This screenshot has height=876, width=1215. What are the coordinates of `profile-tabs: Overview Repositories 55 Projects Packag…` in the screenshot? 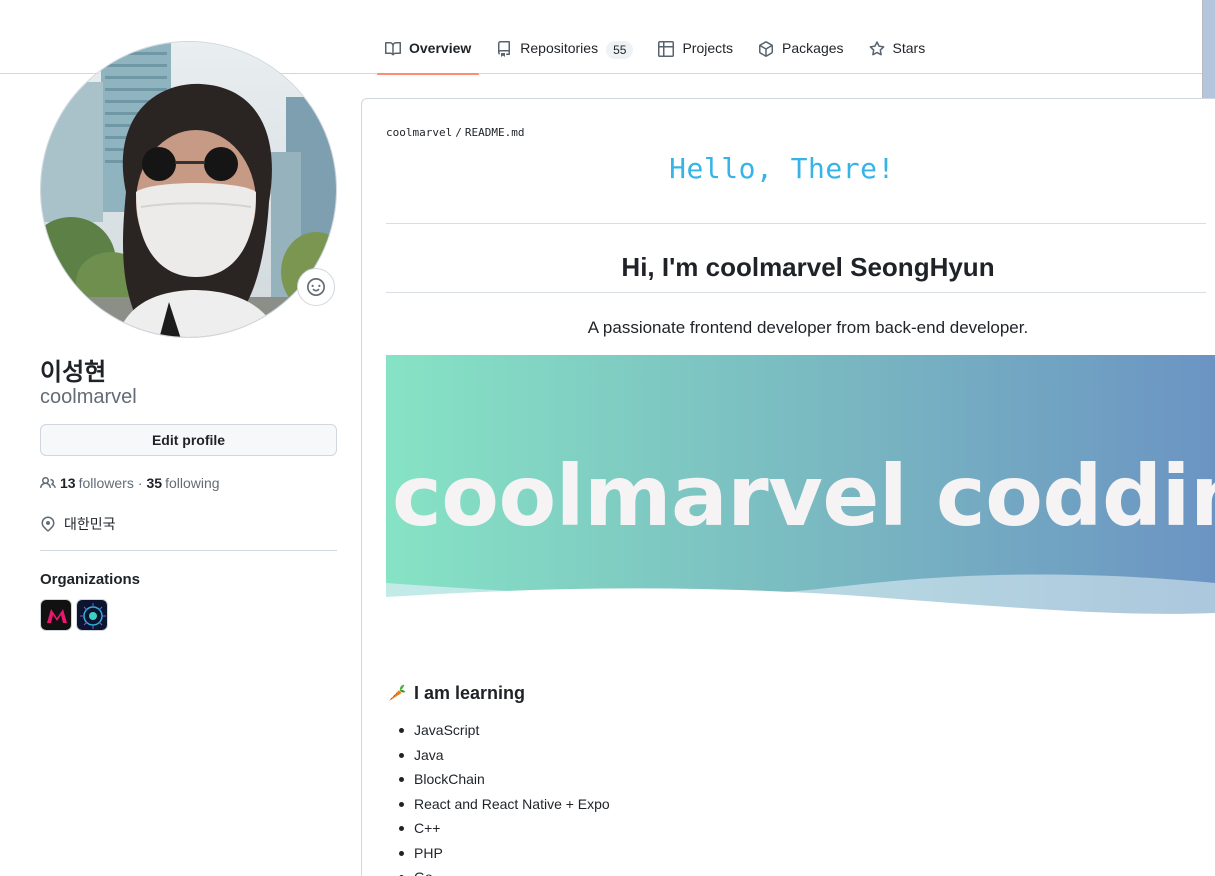 It's located at (659, 51).